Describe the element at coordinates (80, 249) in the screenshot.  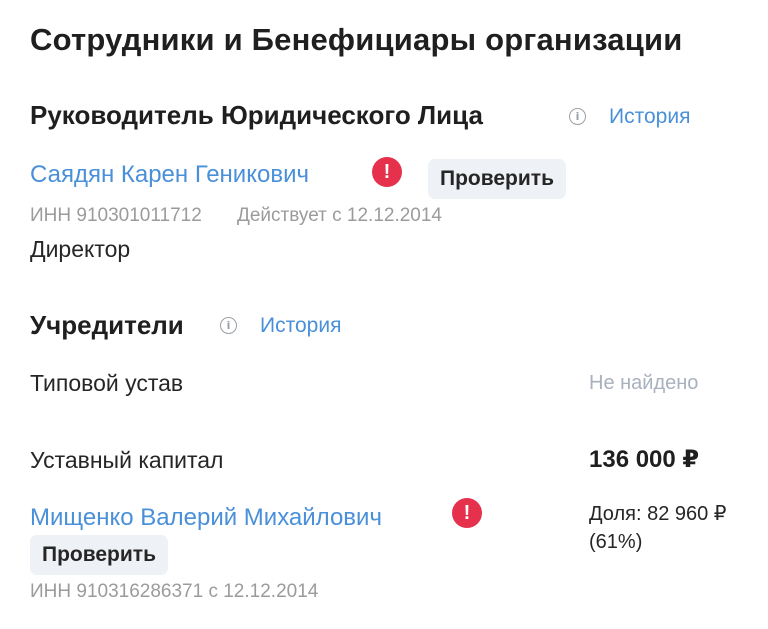
I see `head-person-role: Директор` at that location.